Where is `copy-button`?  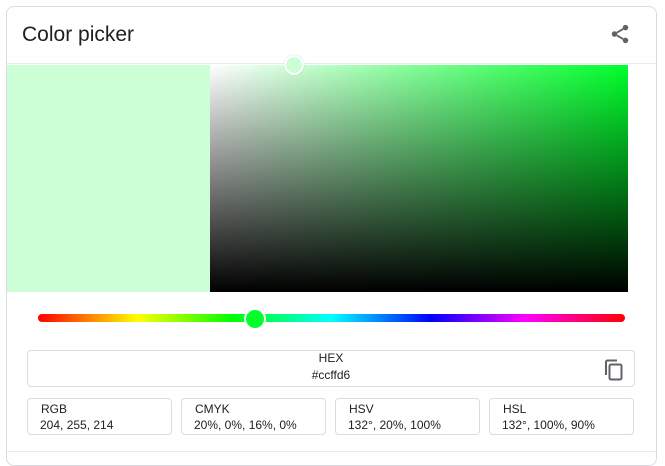
copy-button is located at coordinates (614, 370).